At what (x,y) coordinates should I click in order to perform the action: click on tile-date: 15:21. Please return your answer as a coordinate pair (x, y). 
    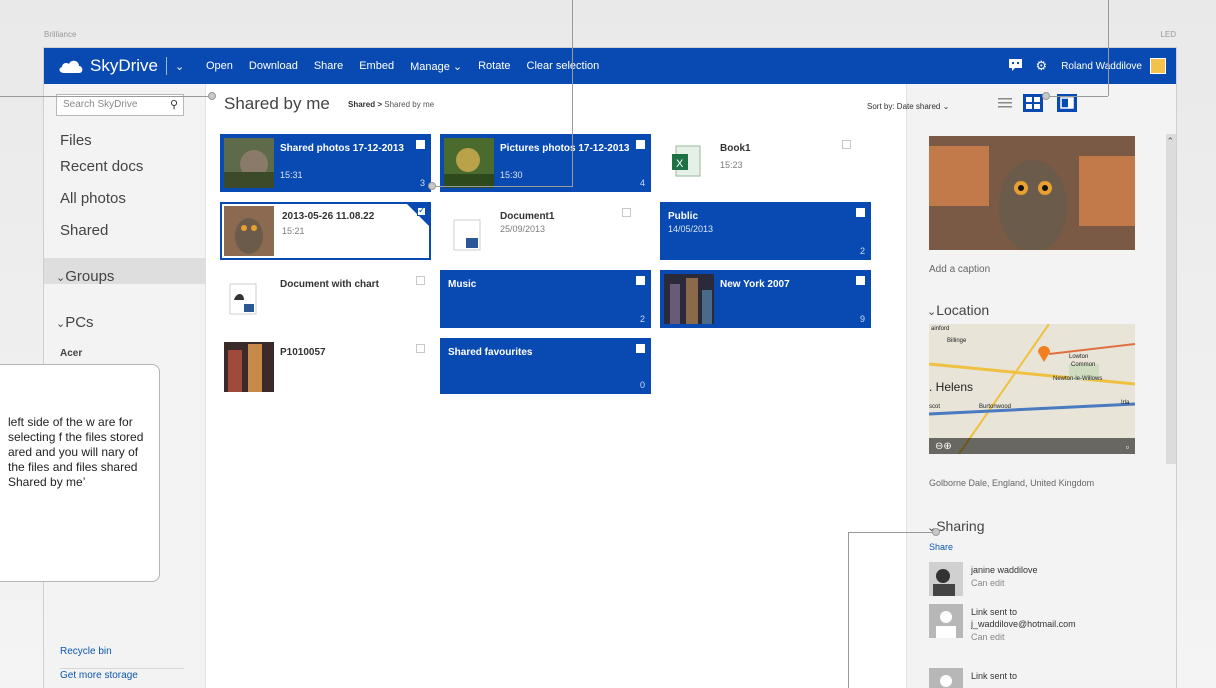
    Looking at the image, I should click on (293, 231).